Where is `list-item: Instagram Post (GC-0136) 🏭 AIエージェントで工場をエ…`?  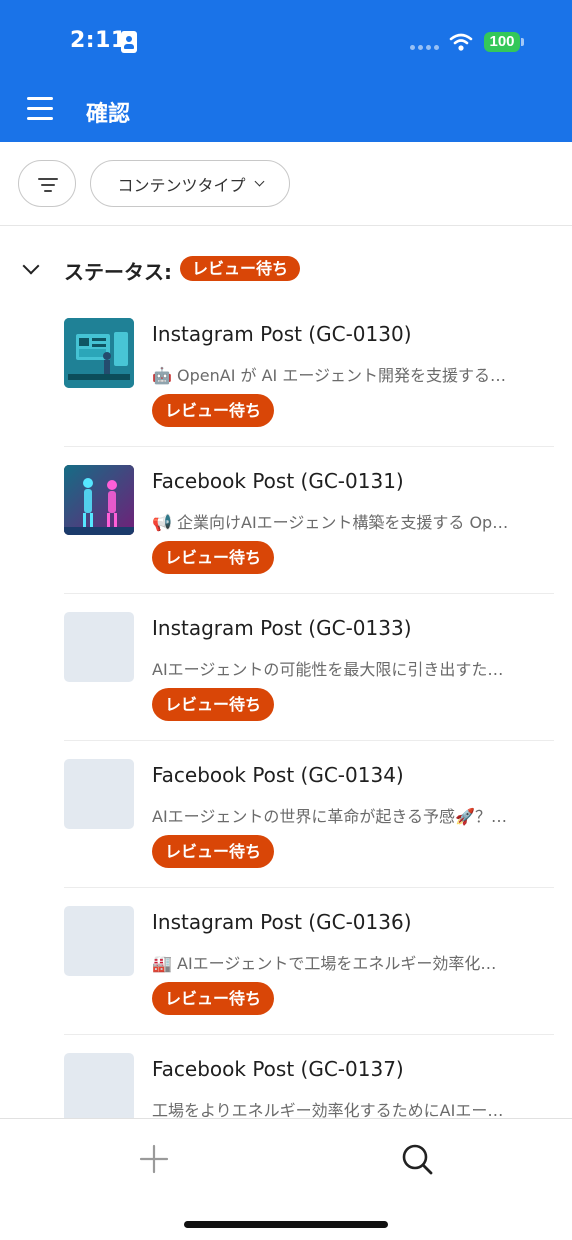
list-item: Instagram Post (GC-0136) 🏭 AIエージェントで工場をエ… is located at coordinates (286, 961).